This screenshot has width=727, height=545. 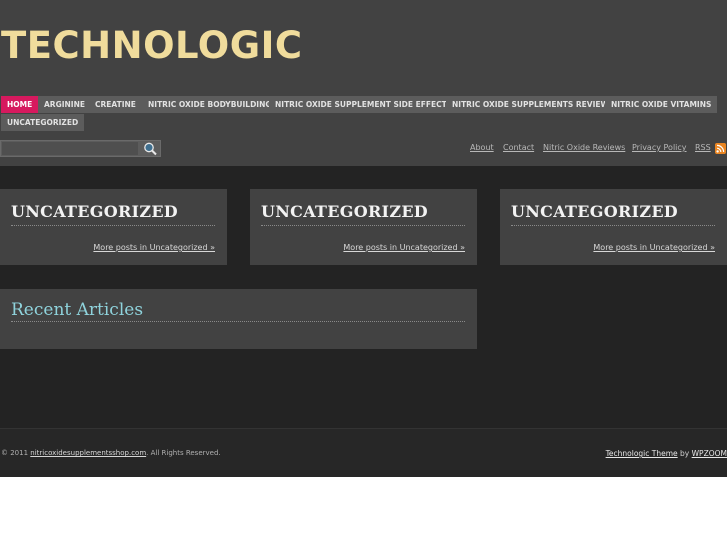 I want to click on link-rss: RSS, so click(x=703, y=147).